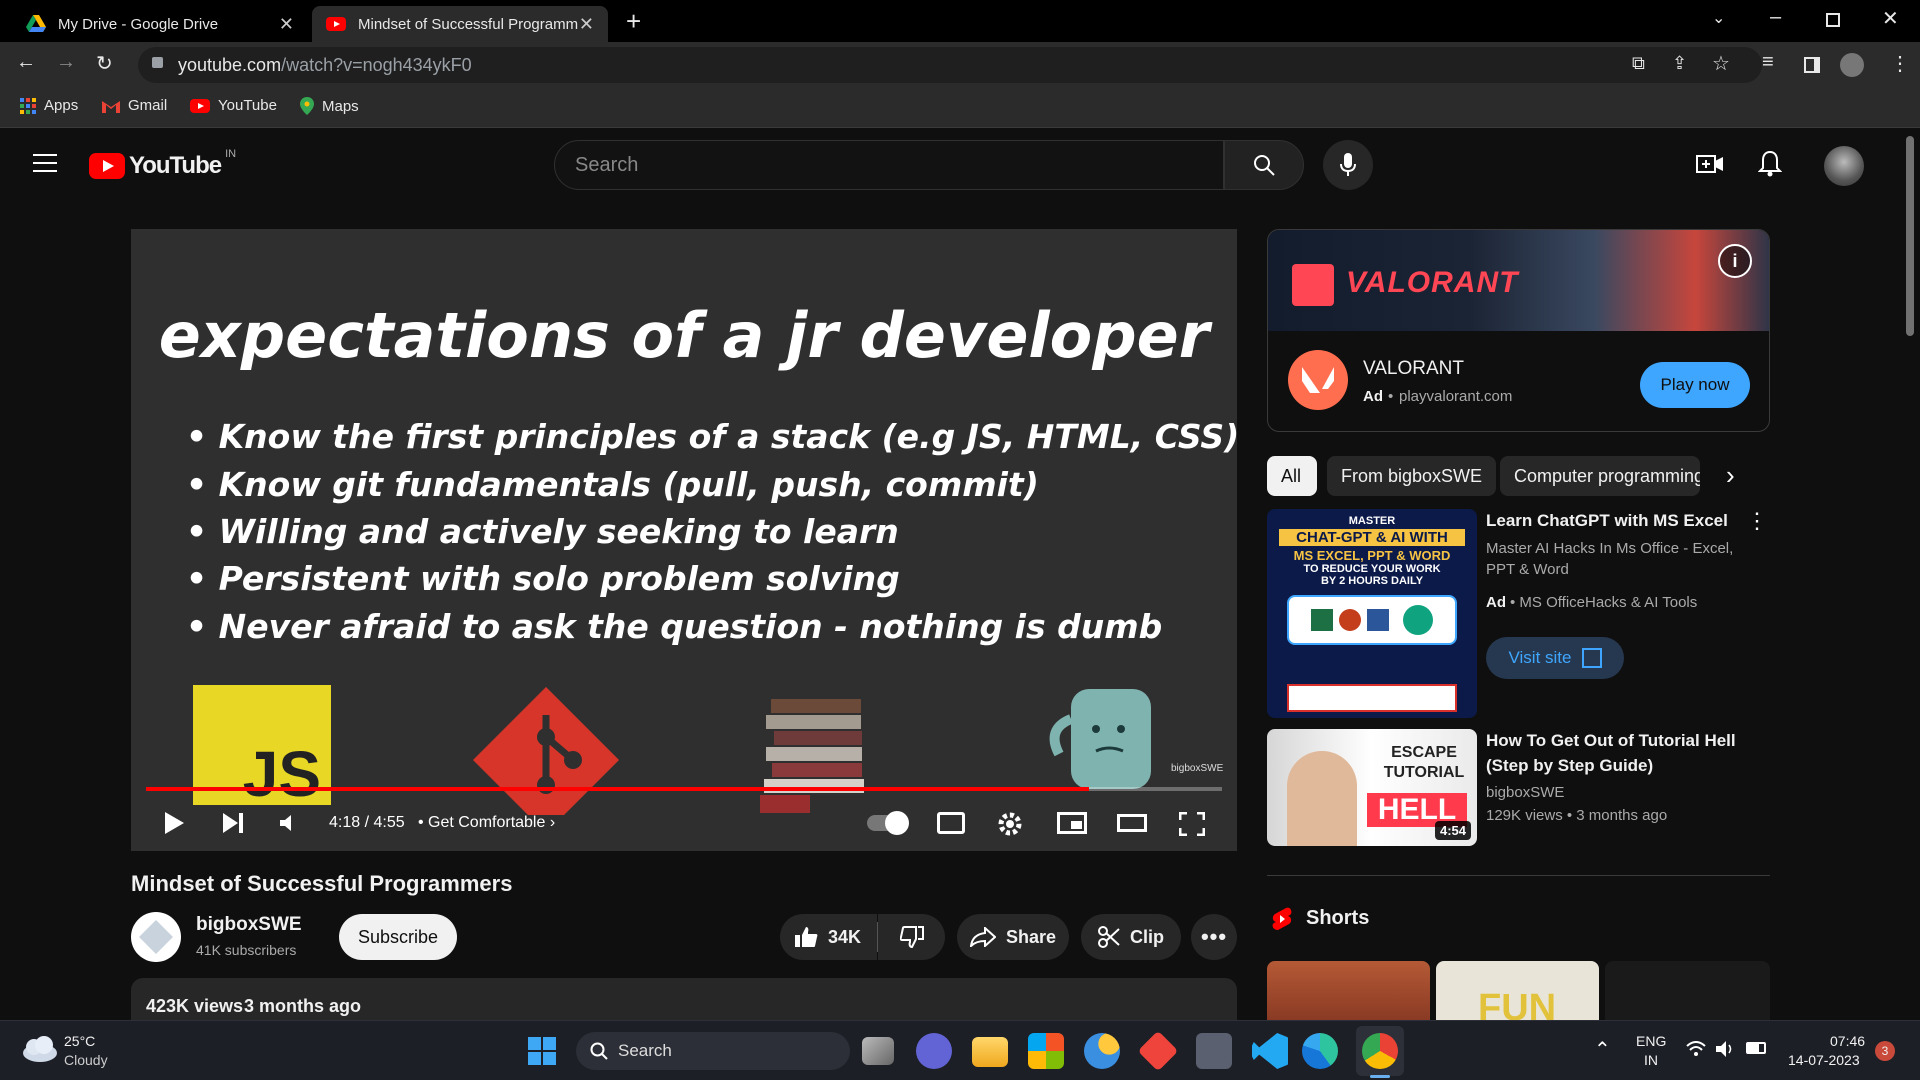  I want to click on youtube-icon, so click(200, 105).